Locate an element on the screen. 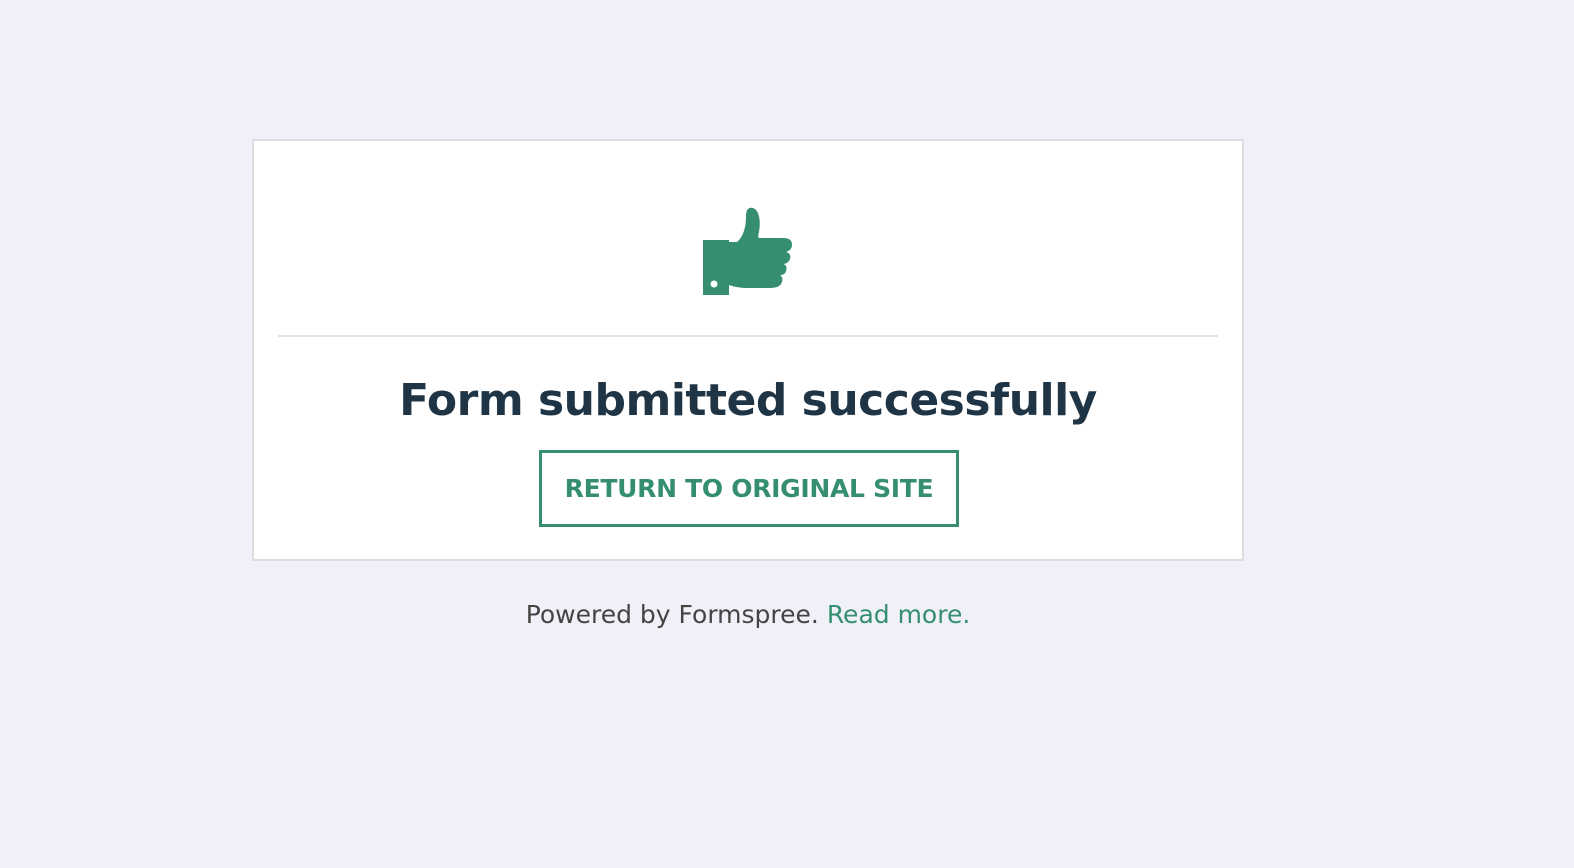  page-title: Form submitted successfully is located at coordinates (748, 400).